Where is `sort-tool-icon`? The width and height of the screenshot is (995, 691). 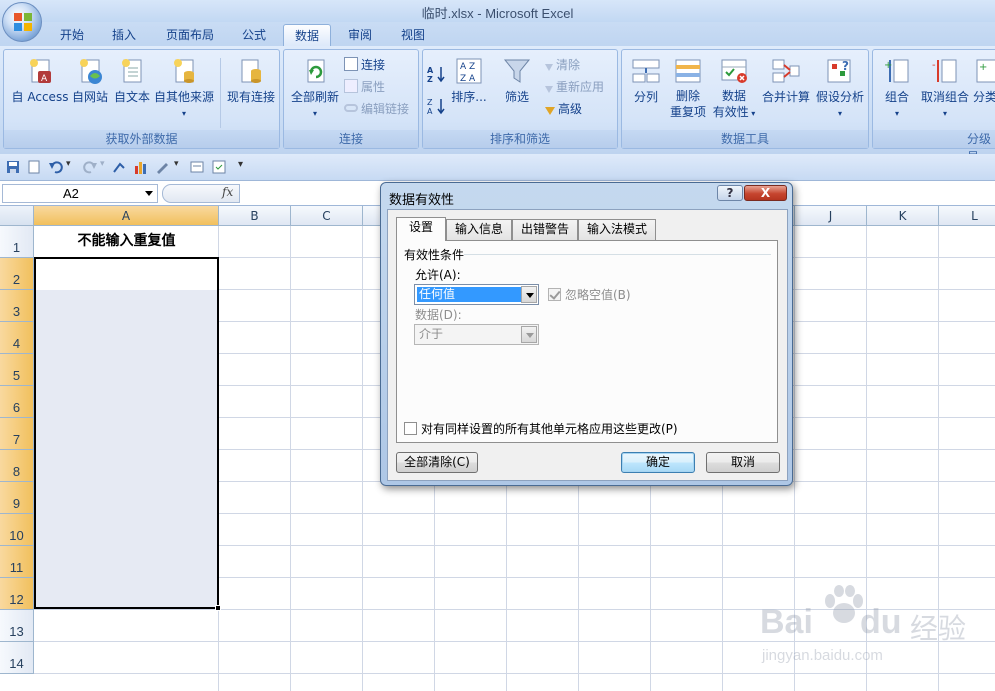 sort-tool-icon is located at coordinates (119, 167).